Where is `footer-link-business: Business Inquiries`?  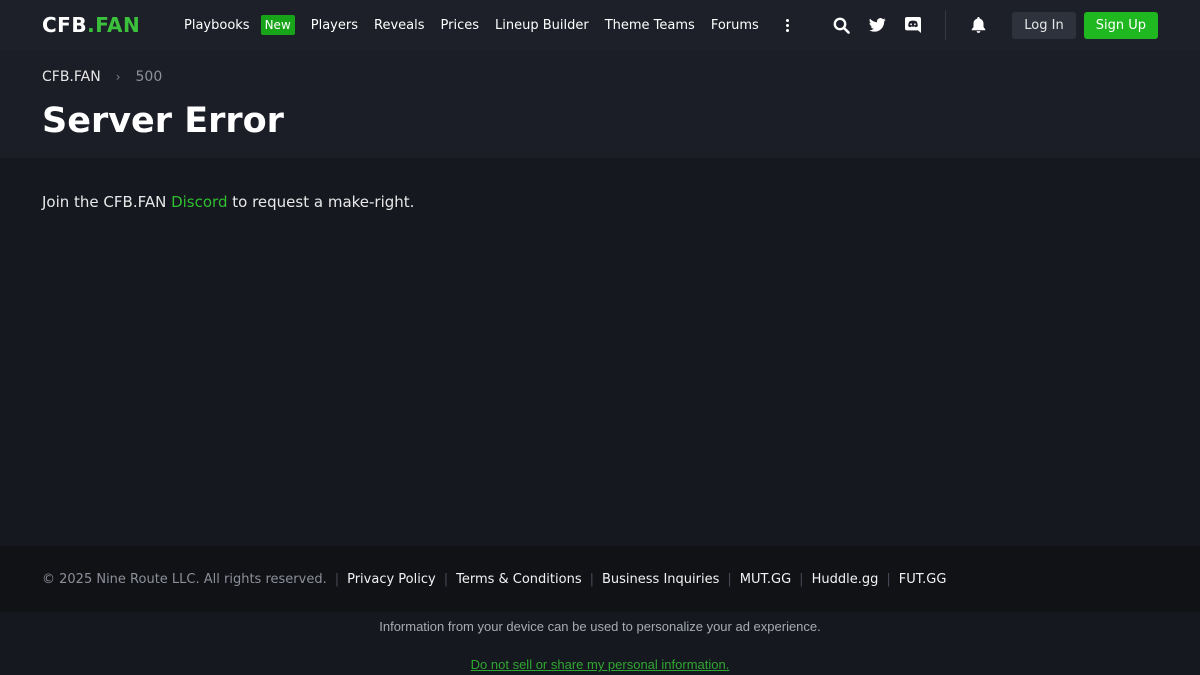
footer-link-business: Business Inquiries is located at coordinates (660, 579).